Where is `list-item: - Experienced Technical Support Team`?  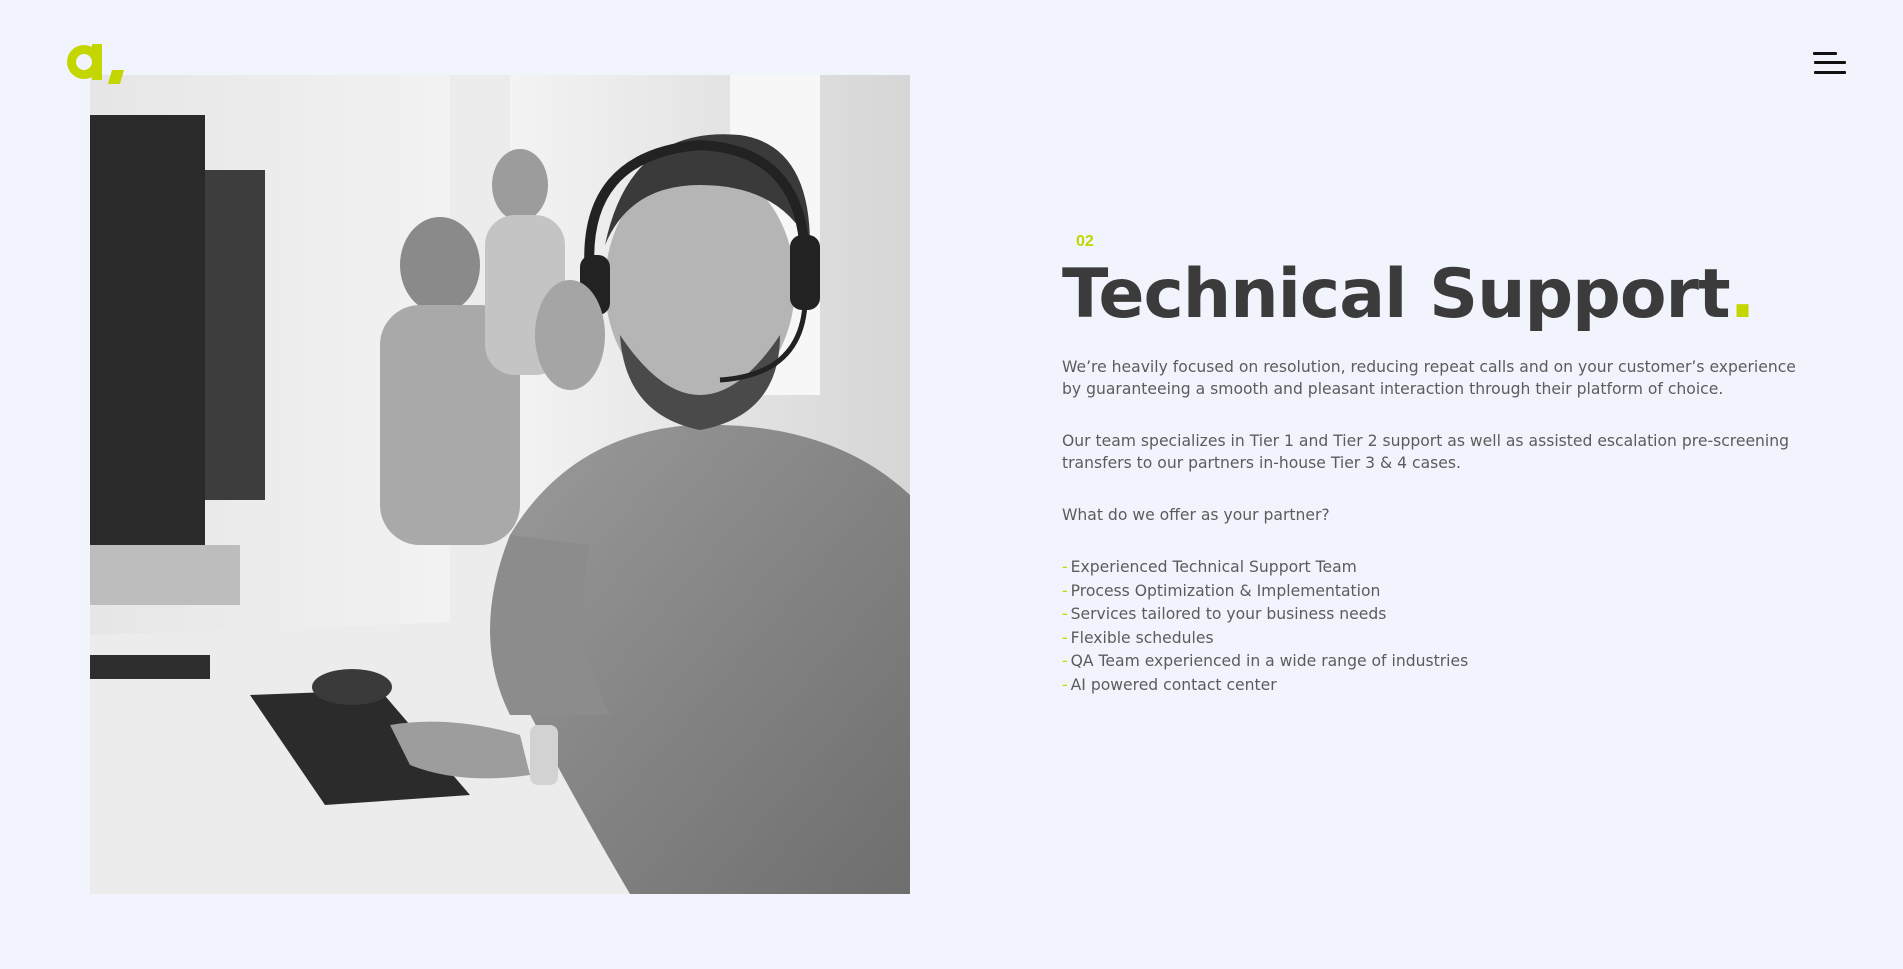
list-item: - Experienced Technical Support Team is located at coordinates (1432, 568).